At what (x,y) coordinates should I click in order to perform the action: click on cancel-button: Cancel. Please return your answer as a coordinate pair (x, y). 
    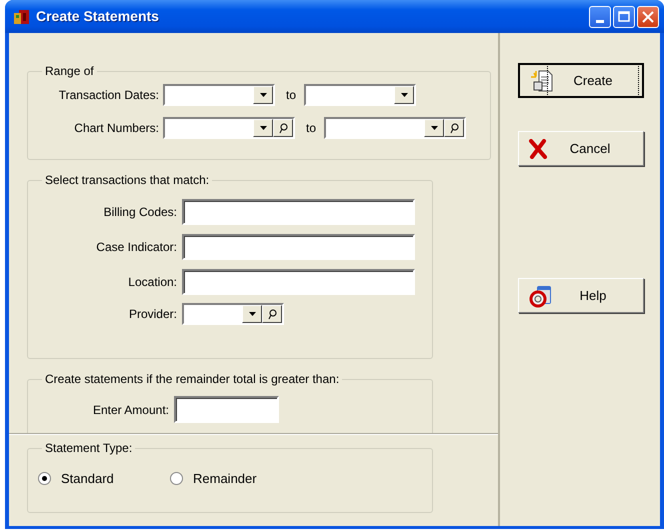
    Looking at the image, I should click on (581, 148).